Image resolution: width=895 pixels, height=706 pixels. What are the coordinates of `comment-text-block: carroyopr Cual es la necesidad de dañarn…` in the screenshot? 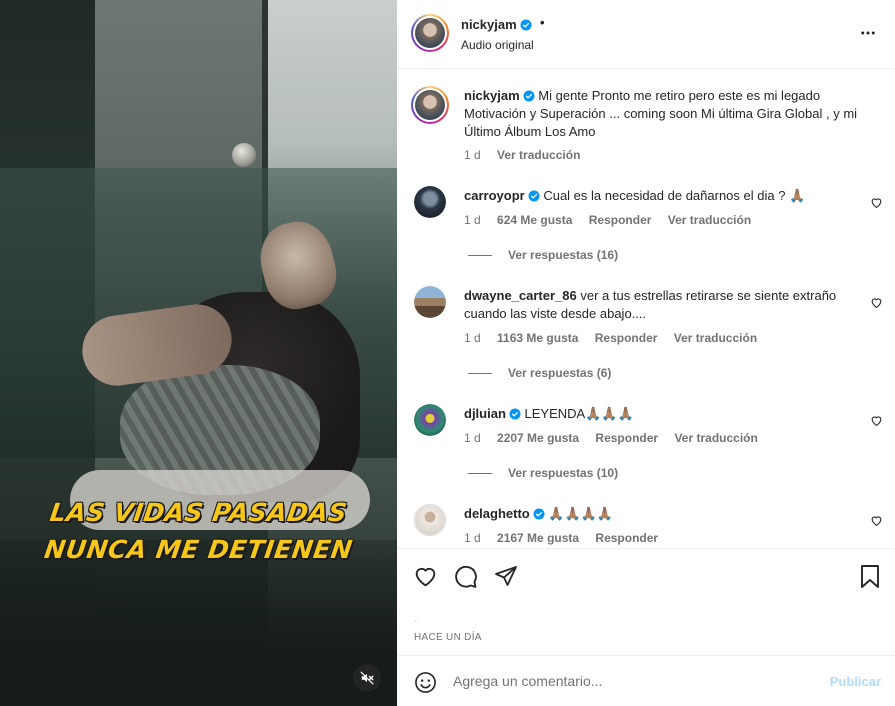 It's located at (664, 196).